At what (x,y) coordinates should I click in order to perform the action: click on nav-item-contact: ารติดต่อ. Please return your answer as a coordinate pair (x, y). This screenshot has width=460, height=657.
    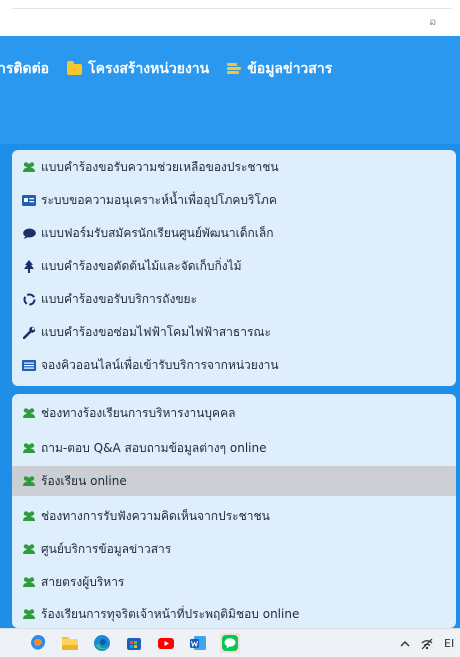
    Looking at the image, I should click on (24, 69).